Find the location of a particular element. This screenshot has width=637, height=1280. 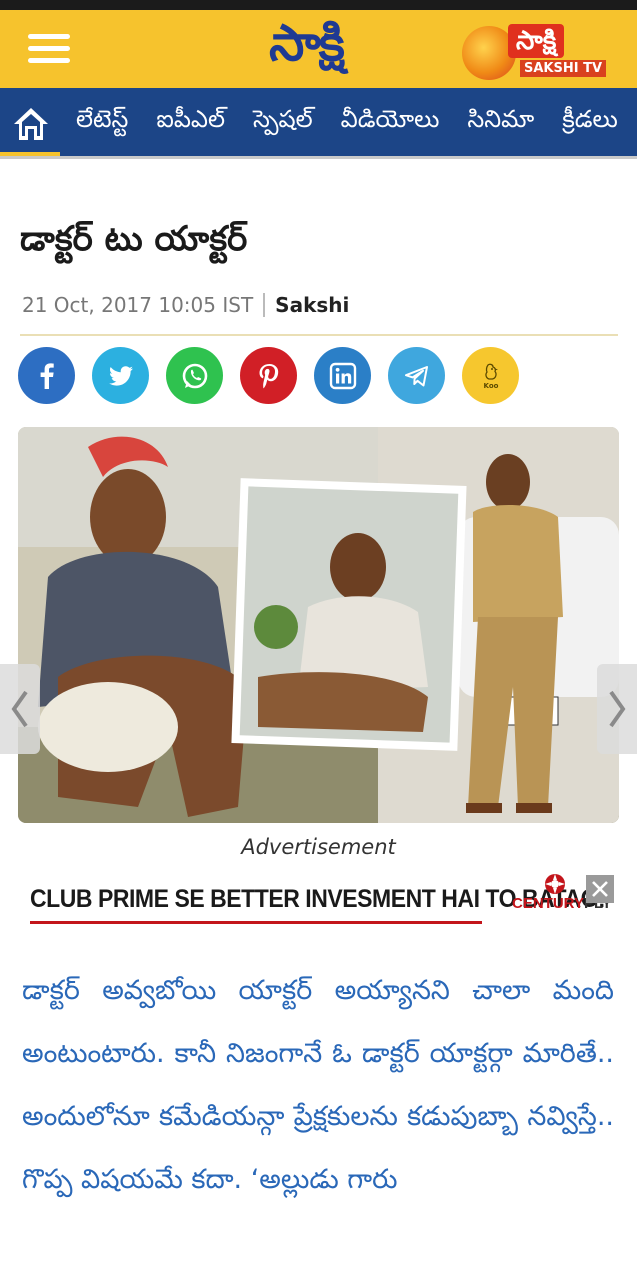

telegram-share-button is located at coordinates (416, 375).